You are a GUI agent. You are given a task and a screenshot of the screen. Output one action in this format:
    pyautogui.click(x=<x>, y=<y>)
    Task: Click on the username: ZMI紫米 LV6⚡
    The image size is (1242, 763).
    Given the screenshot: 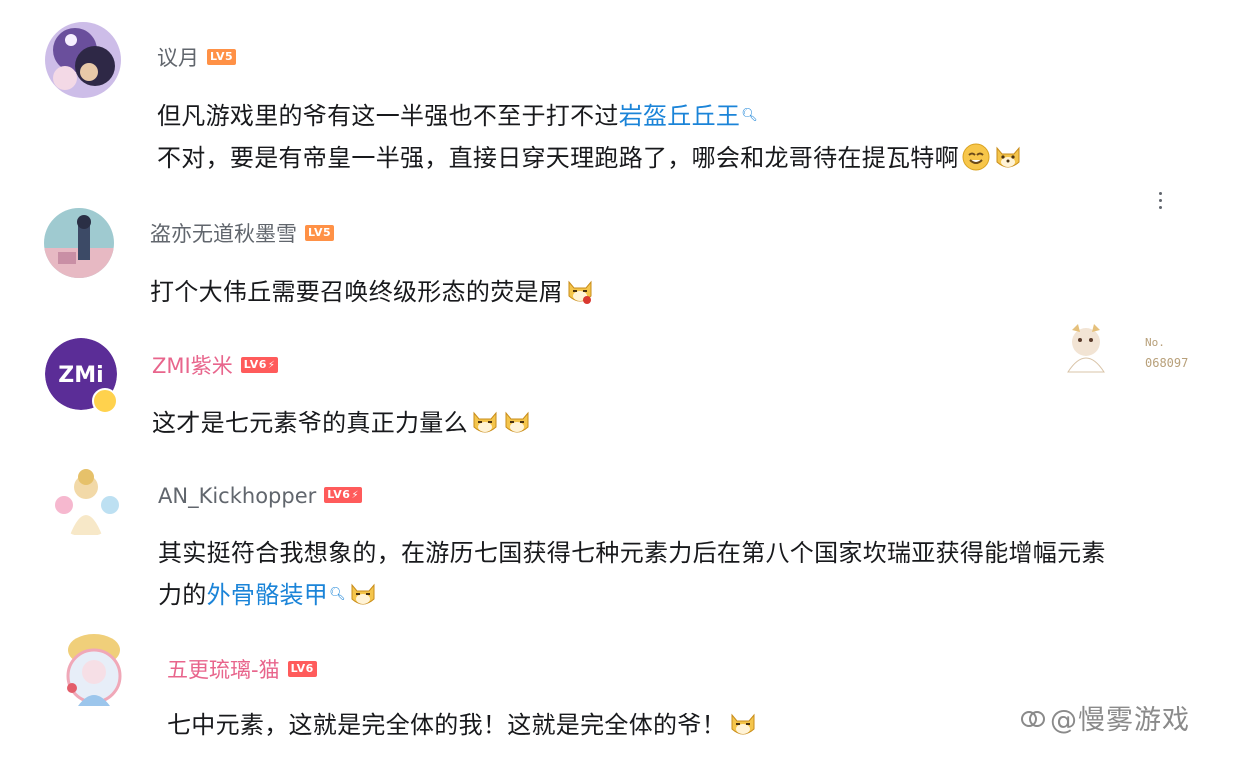 What is the action you would take?
    pyautogui.click(x=215, y=366)
    